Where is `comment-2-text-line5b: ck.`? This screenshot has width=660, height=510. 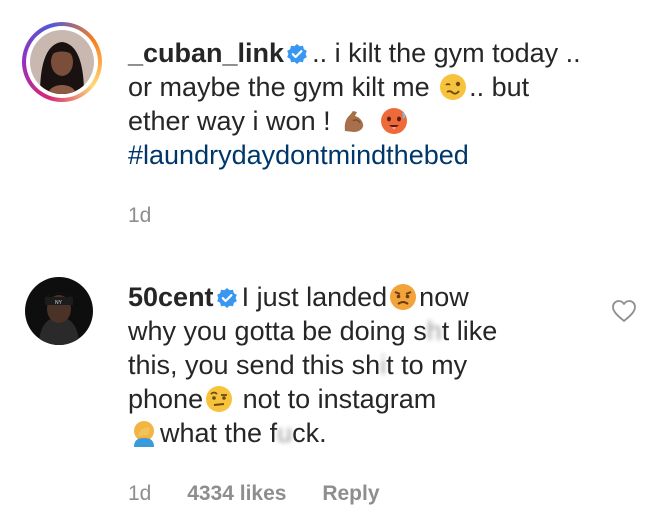
comment-2-text-line5b: ck. is located at coordinates (309, 433).